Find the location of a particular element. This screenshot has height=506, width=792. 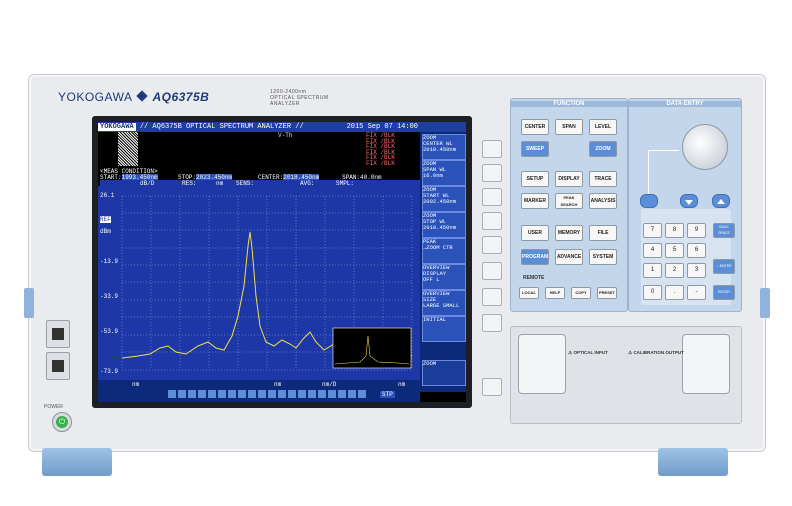

softkey-zoom-center: ZOOM CENTER WL 2018.450nm is located at coordinates (444, 147).